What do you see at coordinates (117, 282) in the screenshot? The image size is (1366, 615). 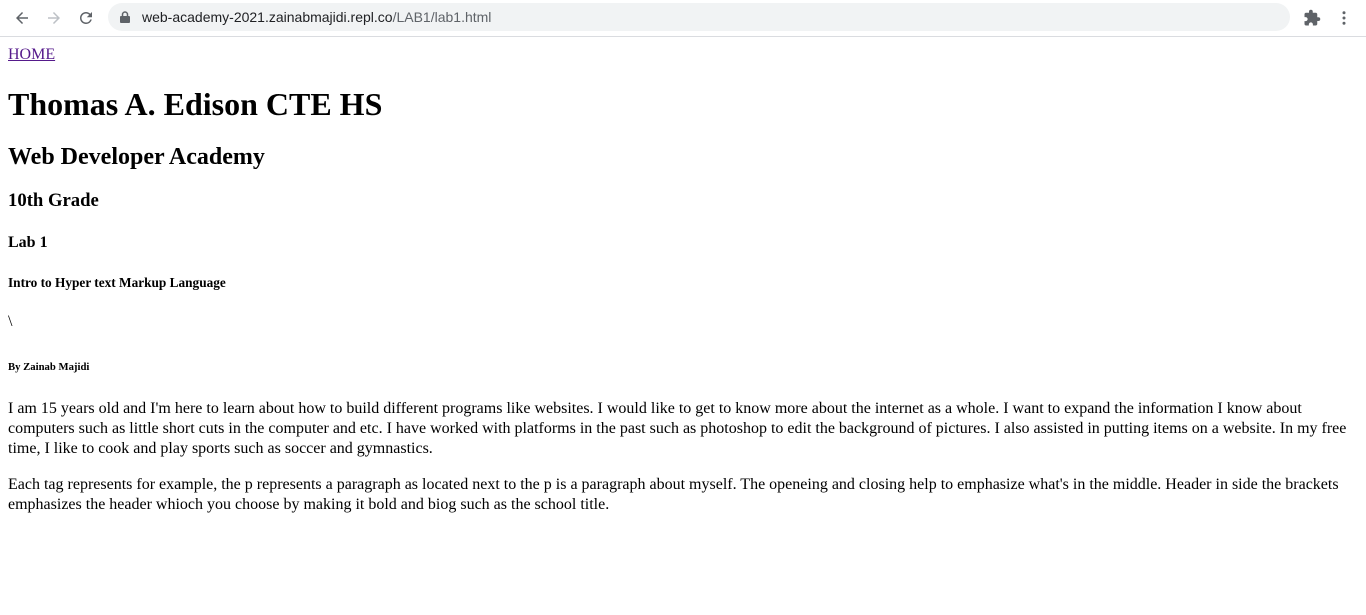 I see `lab-subtitle: Intro to Hyper text Markup Language` at bounding box center [117, 282].